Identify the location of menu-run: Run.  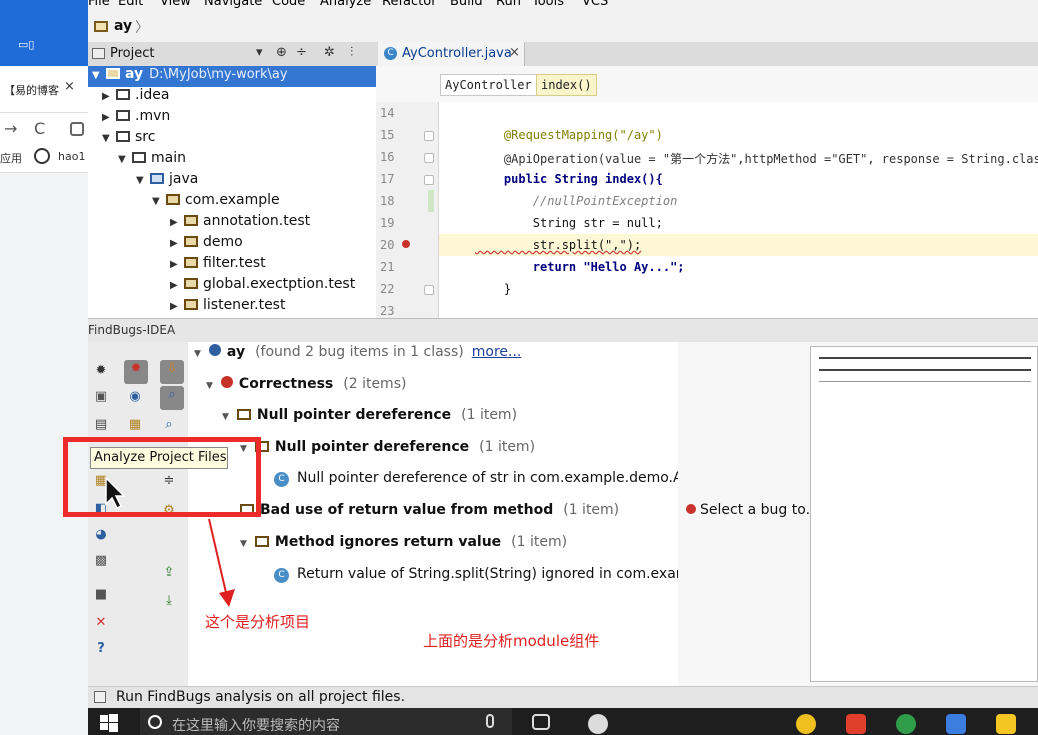
(508, 4).